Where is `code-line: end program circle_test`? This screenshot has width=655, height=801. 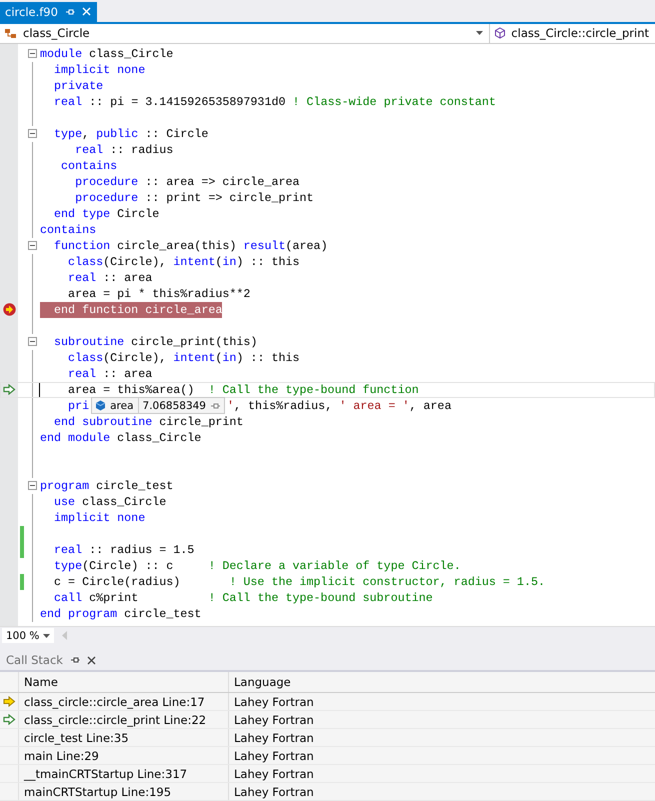
code-line: end program circle_test is located at coordinates (121, 614).